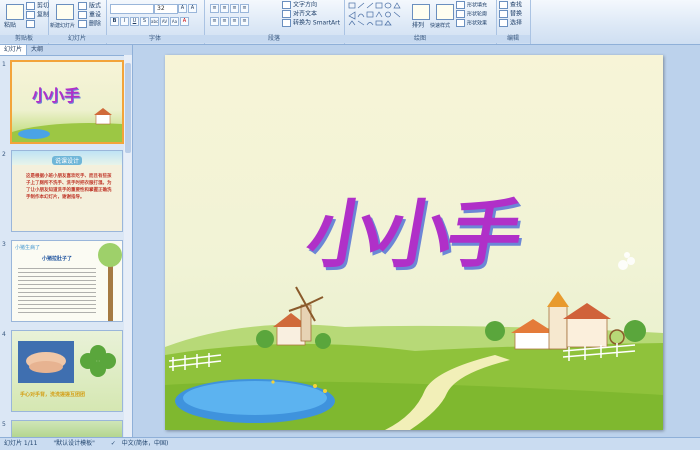  What do you see at coordinates (67, 102) in the screenshot?
I see `slide-thumbnail-1: 小小手` at bounding box center [67, 102].